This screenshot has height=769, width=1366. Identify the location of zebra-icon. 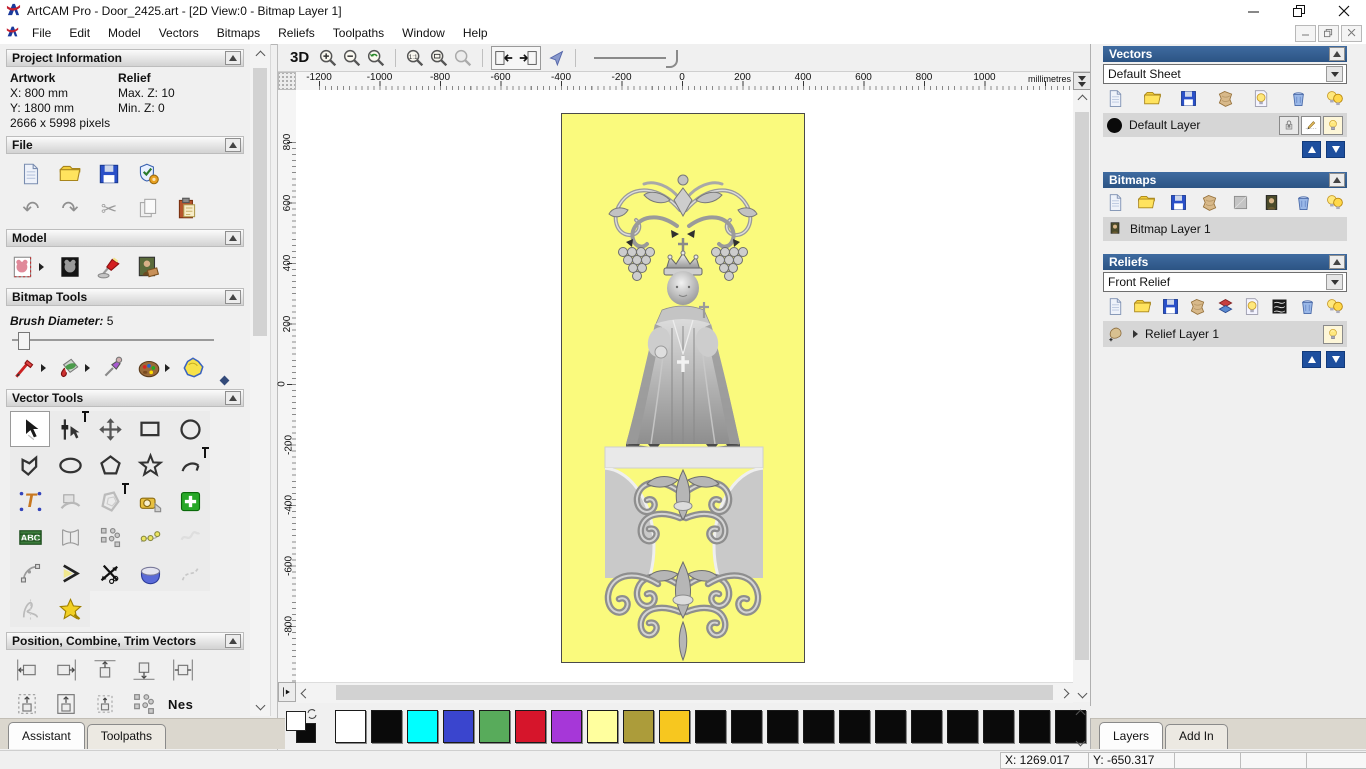
(1279, 306).